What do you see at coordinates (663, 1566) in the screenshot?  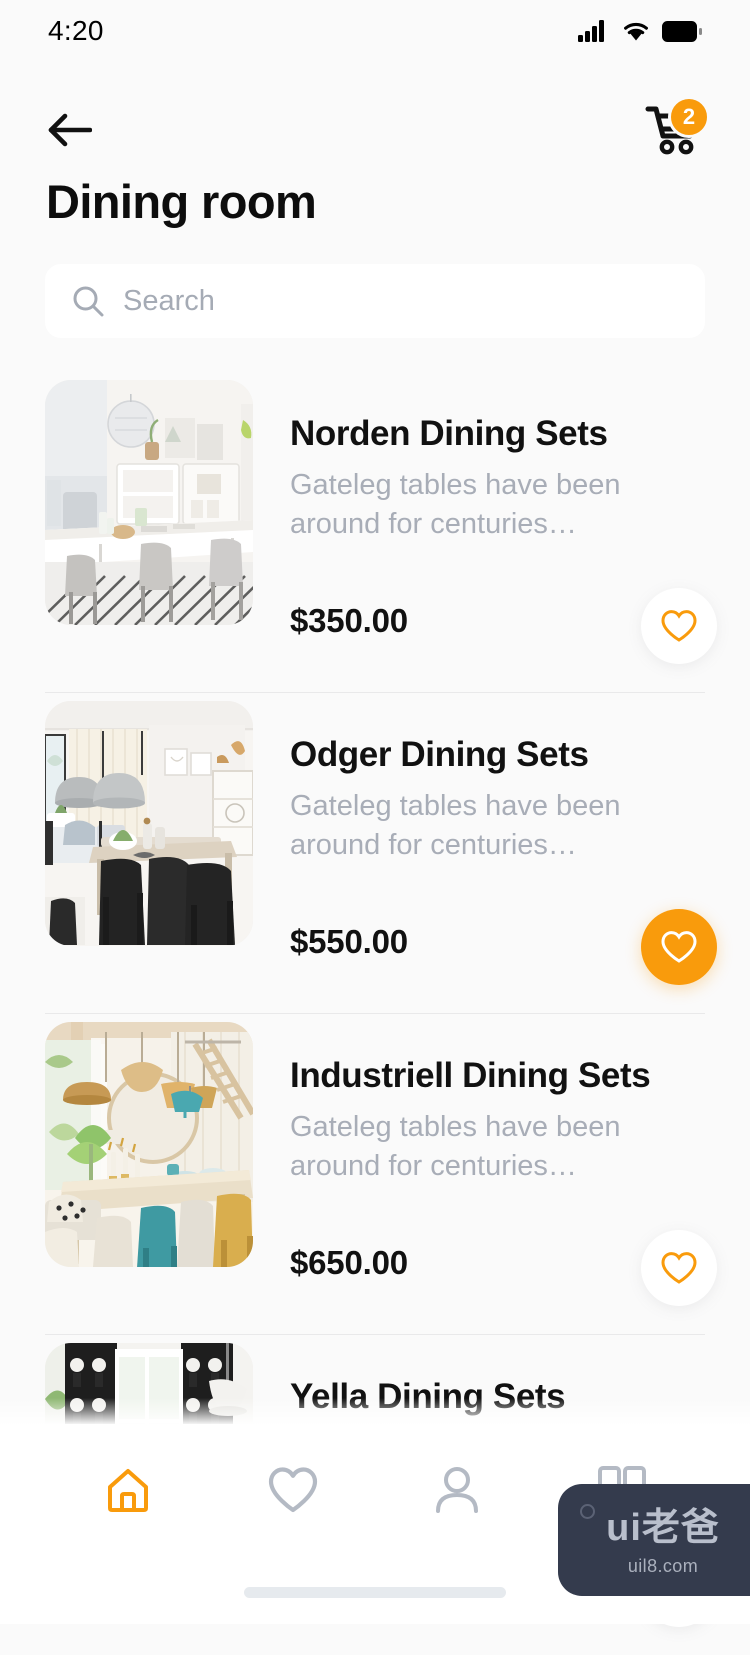 I see `watermark-url: uil8.com` at bounding box center [663, 1566].